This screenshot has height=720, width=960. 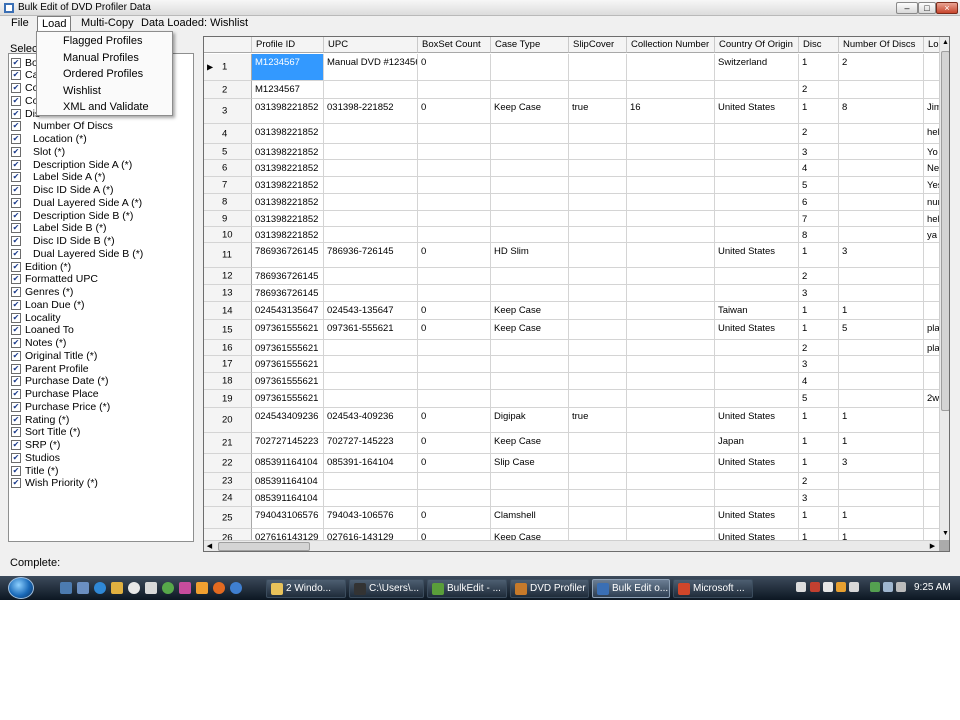 What do you see at coordinates (549, 588) in the screenshot?
I see `taskbar-button: DVD Profiler` at bounding box center [549, 588].